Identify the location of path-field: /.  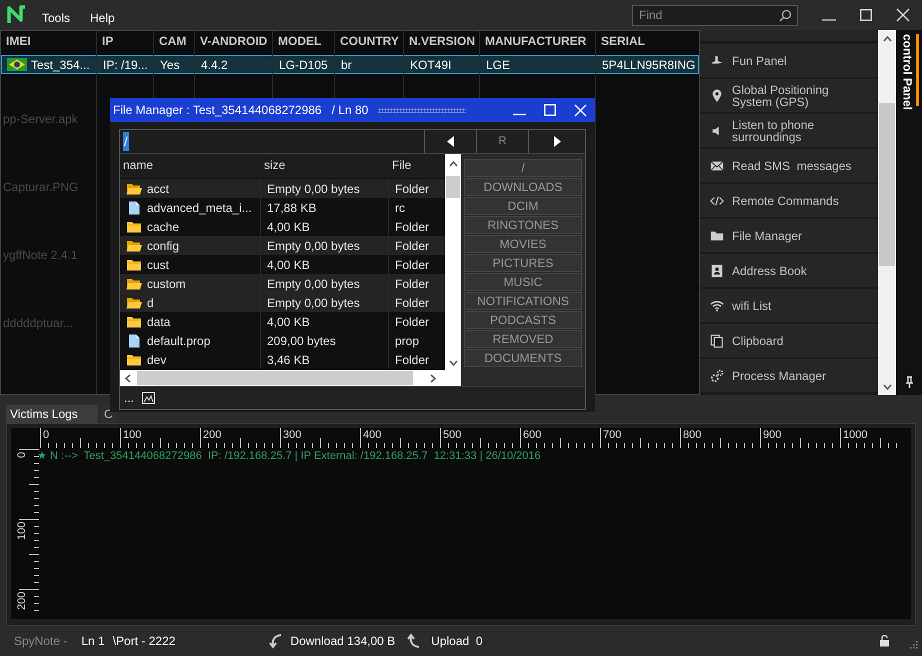
(272, 141).